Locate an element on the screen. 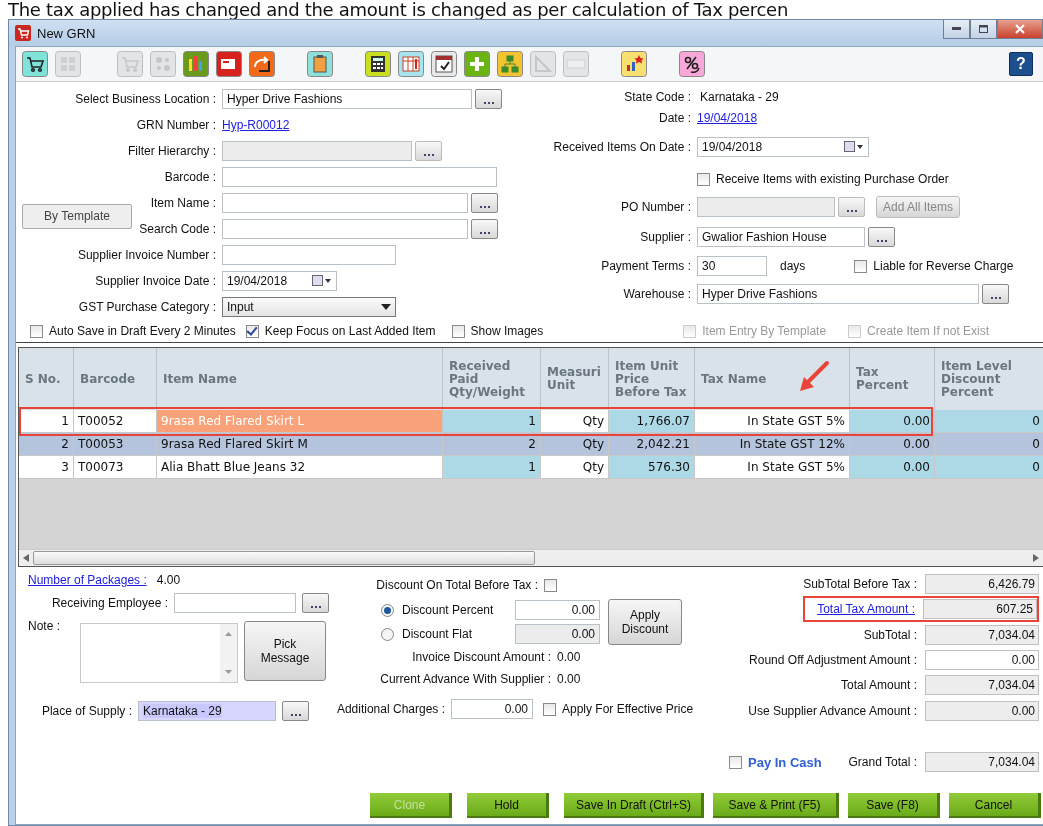 This screenshot has height=826, width=1043. action-button: Hold is located at coordinates (508, 805).